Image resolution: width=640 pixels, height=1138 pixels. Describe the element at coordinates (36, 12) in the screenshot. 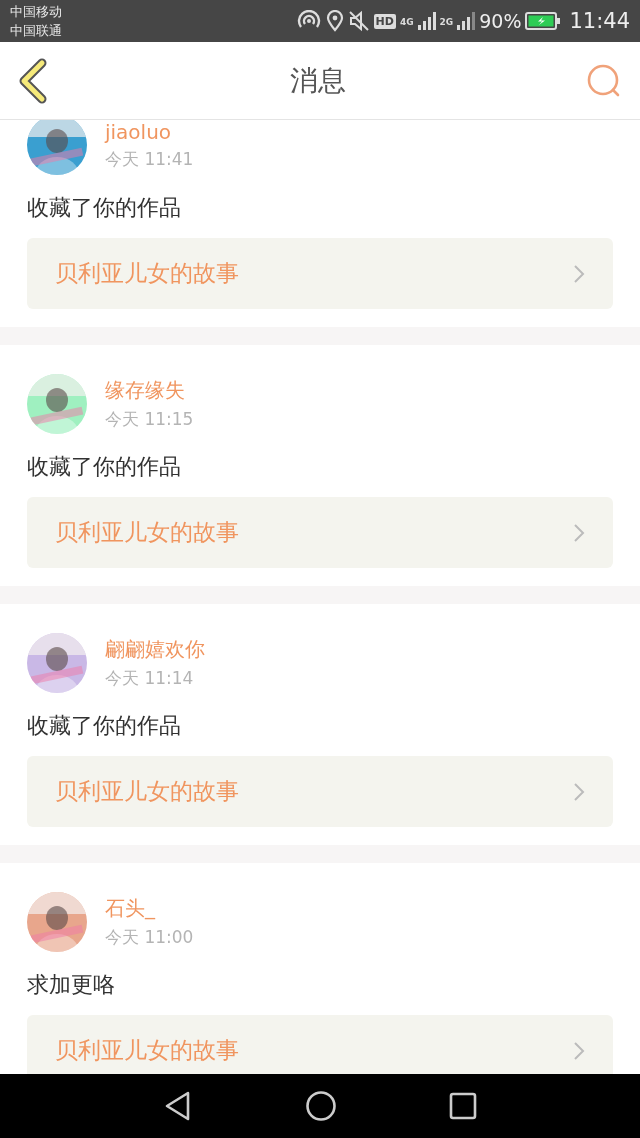

I see `carrier-name: 中国移动` at that location.